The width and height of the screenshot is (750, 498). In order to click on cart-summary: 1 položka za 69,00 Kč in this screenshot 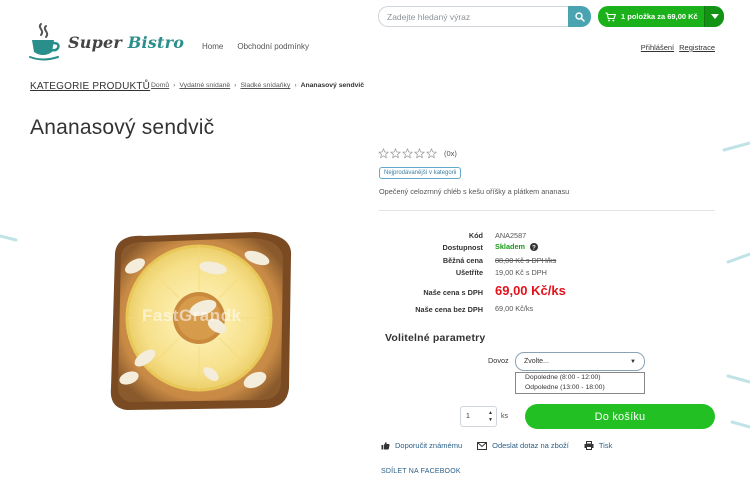, I will do `click(651, 16)`.